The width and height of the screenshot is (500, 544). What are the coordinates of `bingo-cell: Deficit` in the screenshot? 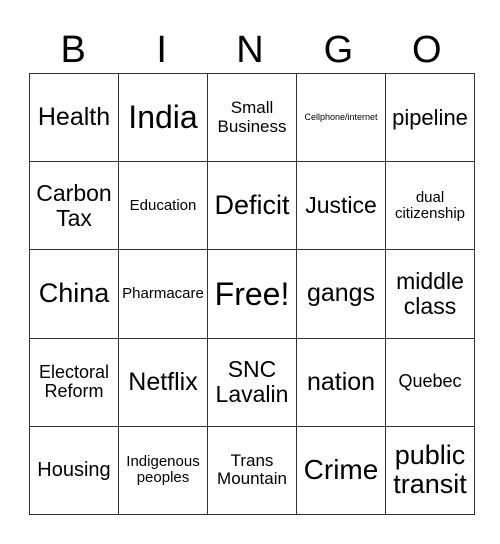 It's located at (252, 206).